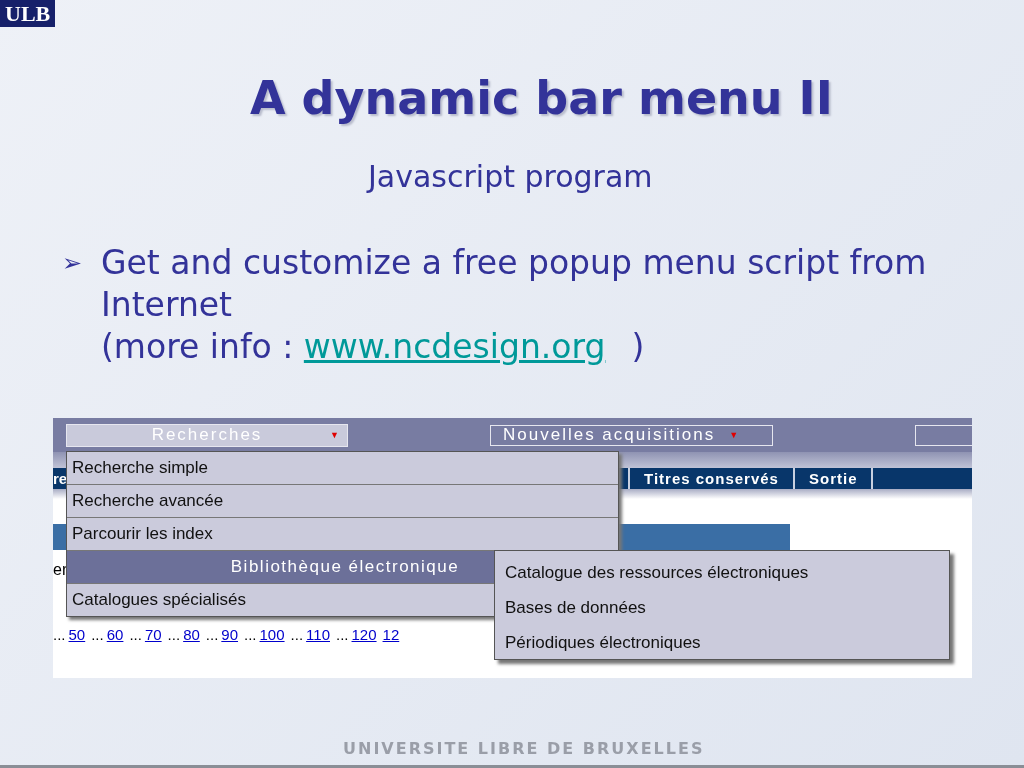 Image resolution: width=1024 pixels, height=768 pixels. What do you see at coordinates (364, 634) in the screenshot?
I see `page-link: 120` at bounding box center [364, 634].